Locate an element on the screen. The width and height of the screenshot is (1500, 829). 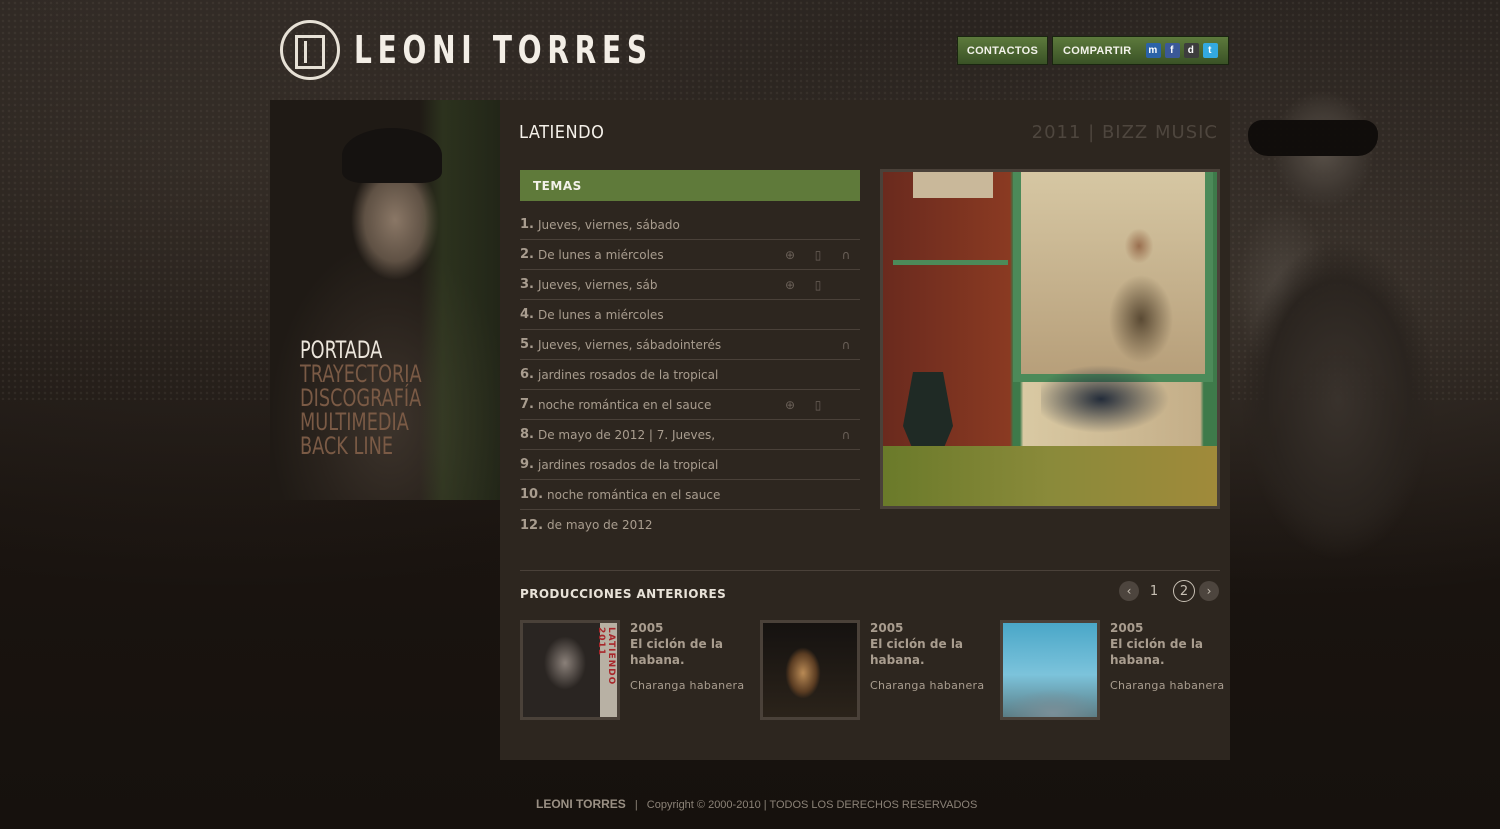
track-number: 5. is located at coordinates (527, 344).